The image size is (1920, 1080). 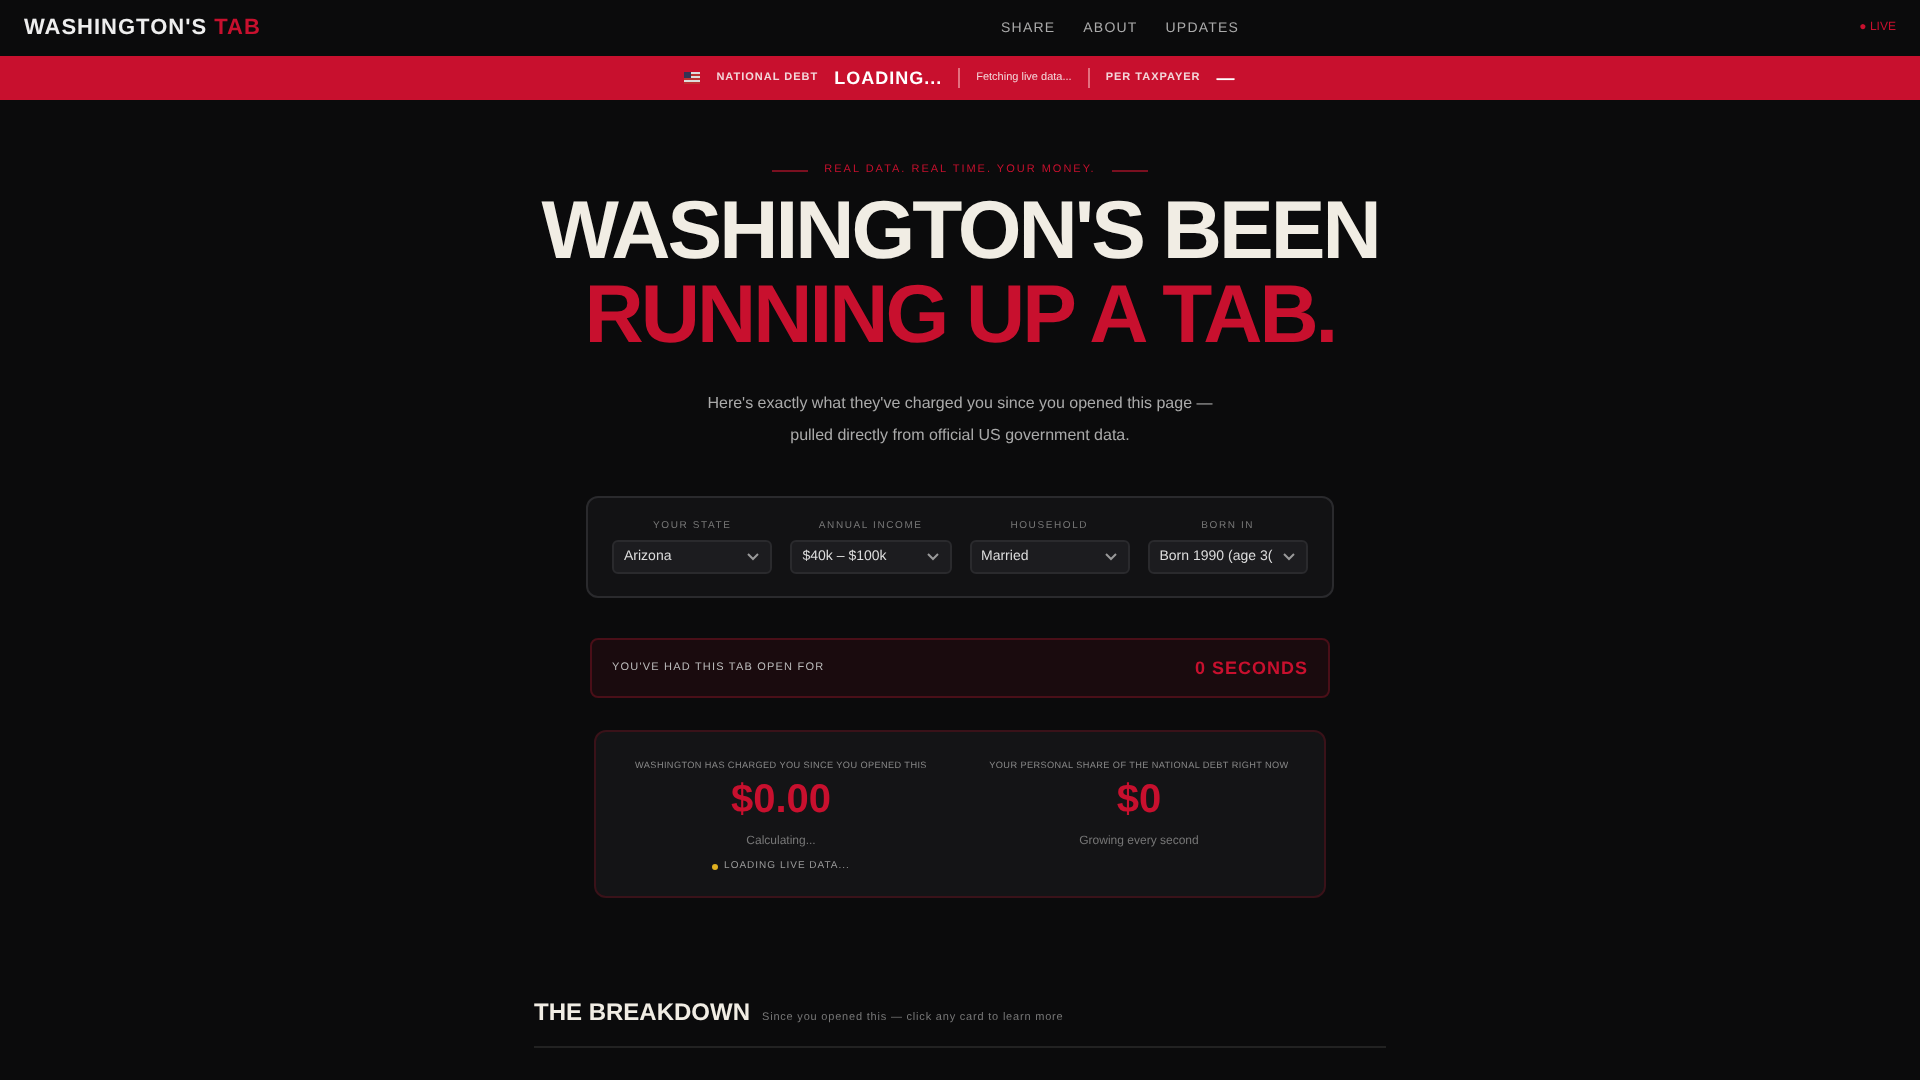 What do you see at coordinates (960, 230) in the screenshot?
I see `headline: WASHINGTON'S BEEN` at bounding box center [960, 230].